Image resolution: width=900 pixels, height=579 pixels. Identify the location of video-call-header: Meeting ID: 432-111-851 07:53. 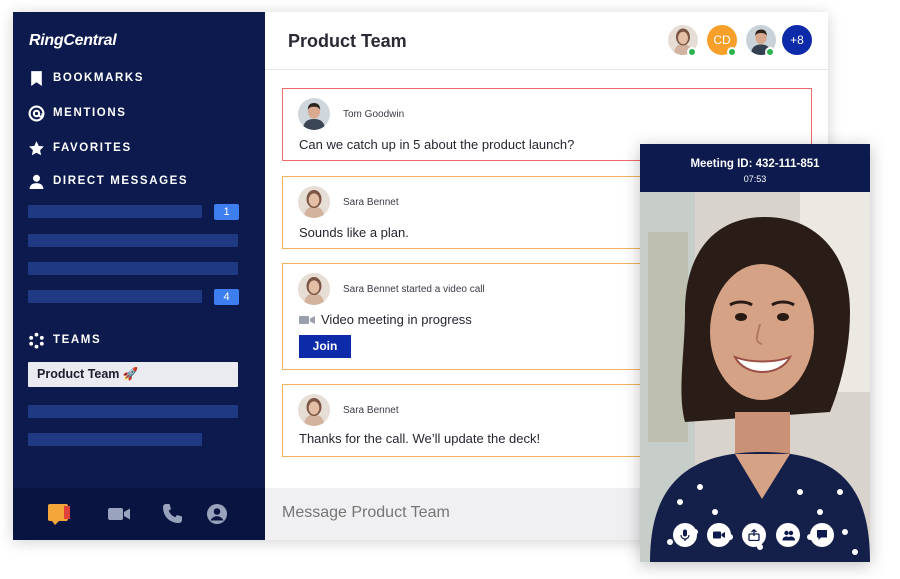
(755, 168).